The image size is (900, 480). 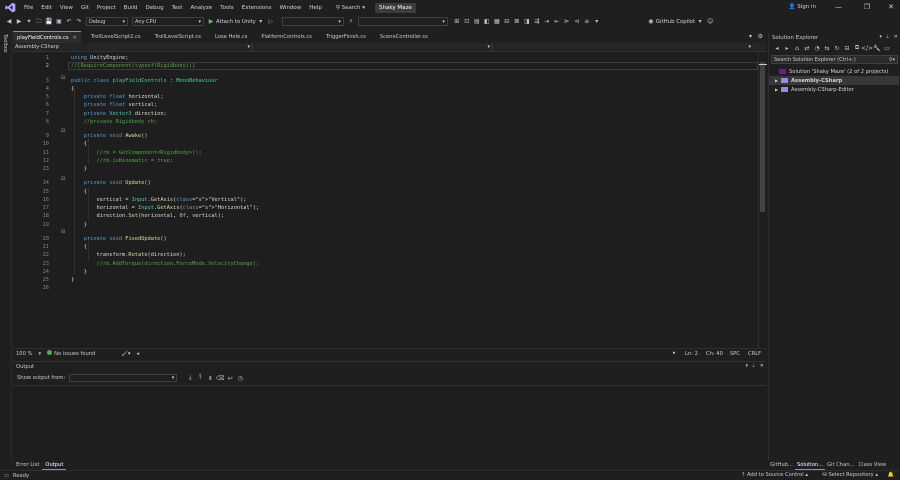 What do you see at coordinates (838, 7) in the screenshot?
I see `minimize-button: —` at bounding box center [838, 7].